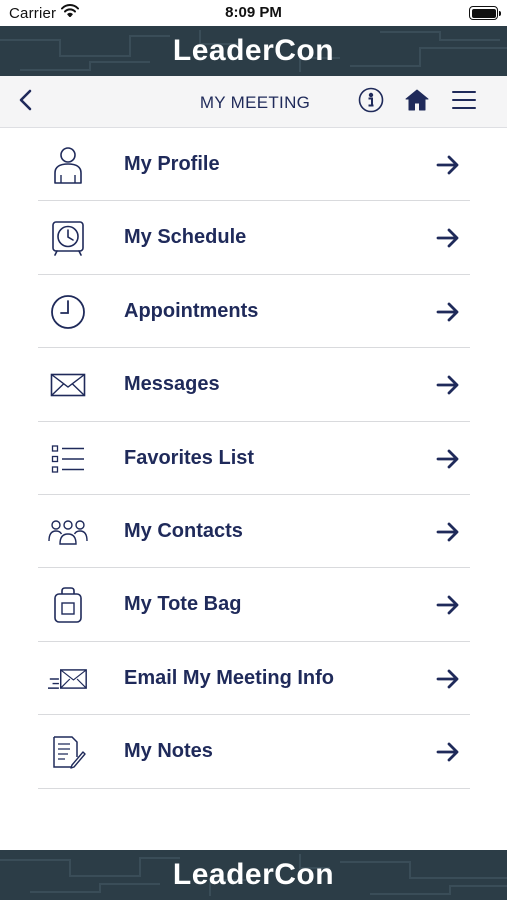  I want to click on checklist-icon, so click(68, 459).